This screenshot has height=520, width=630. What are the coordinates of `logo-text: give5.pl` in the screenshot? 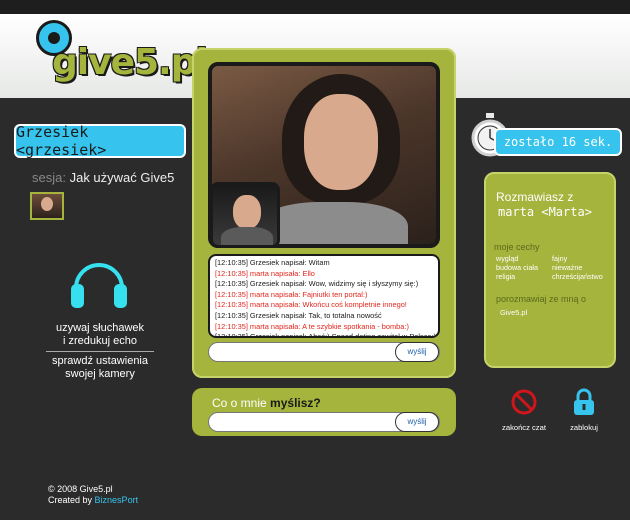 It's located at (130, 62).